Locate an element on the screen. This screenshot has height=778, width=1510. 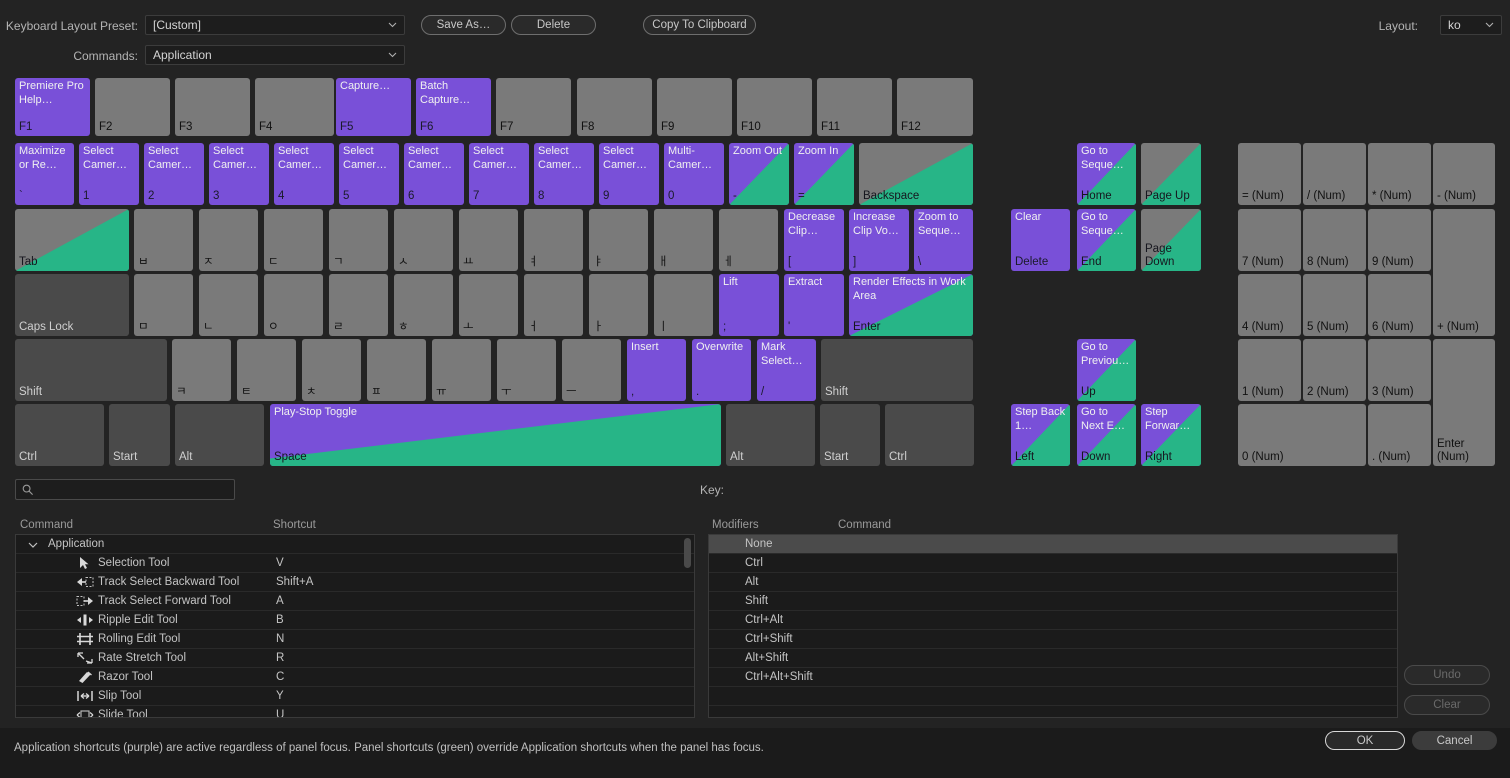
key-f10: F10 is located at coordinates (774, 107).